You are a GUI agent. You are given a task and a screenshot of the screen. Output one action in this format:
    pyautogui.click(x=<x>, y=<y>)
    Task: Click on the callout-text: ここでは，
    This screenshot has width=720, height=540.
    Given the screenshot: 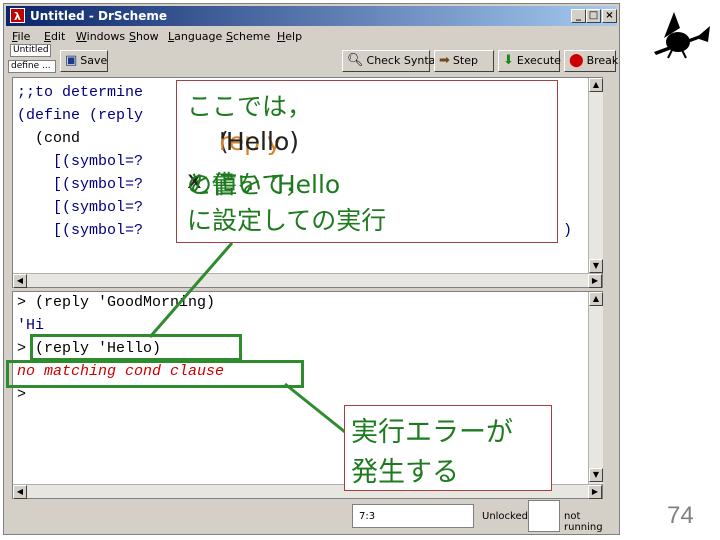 What is the action you would take?
    pyautogui.click(x=250, y=106)
    